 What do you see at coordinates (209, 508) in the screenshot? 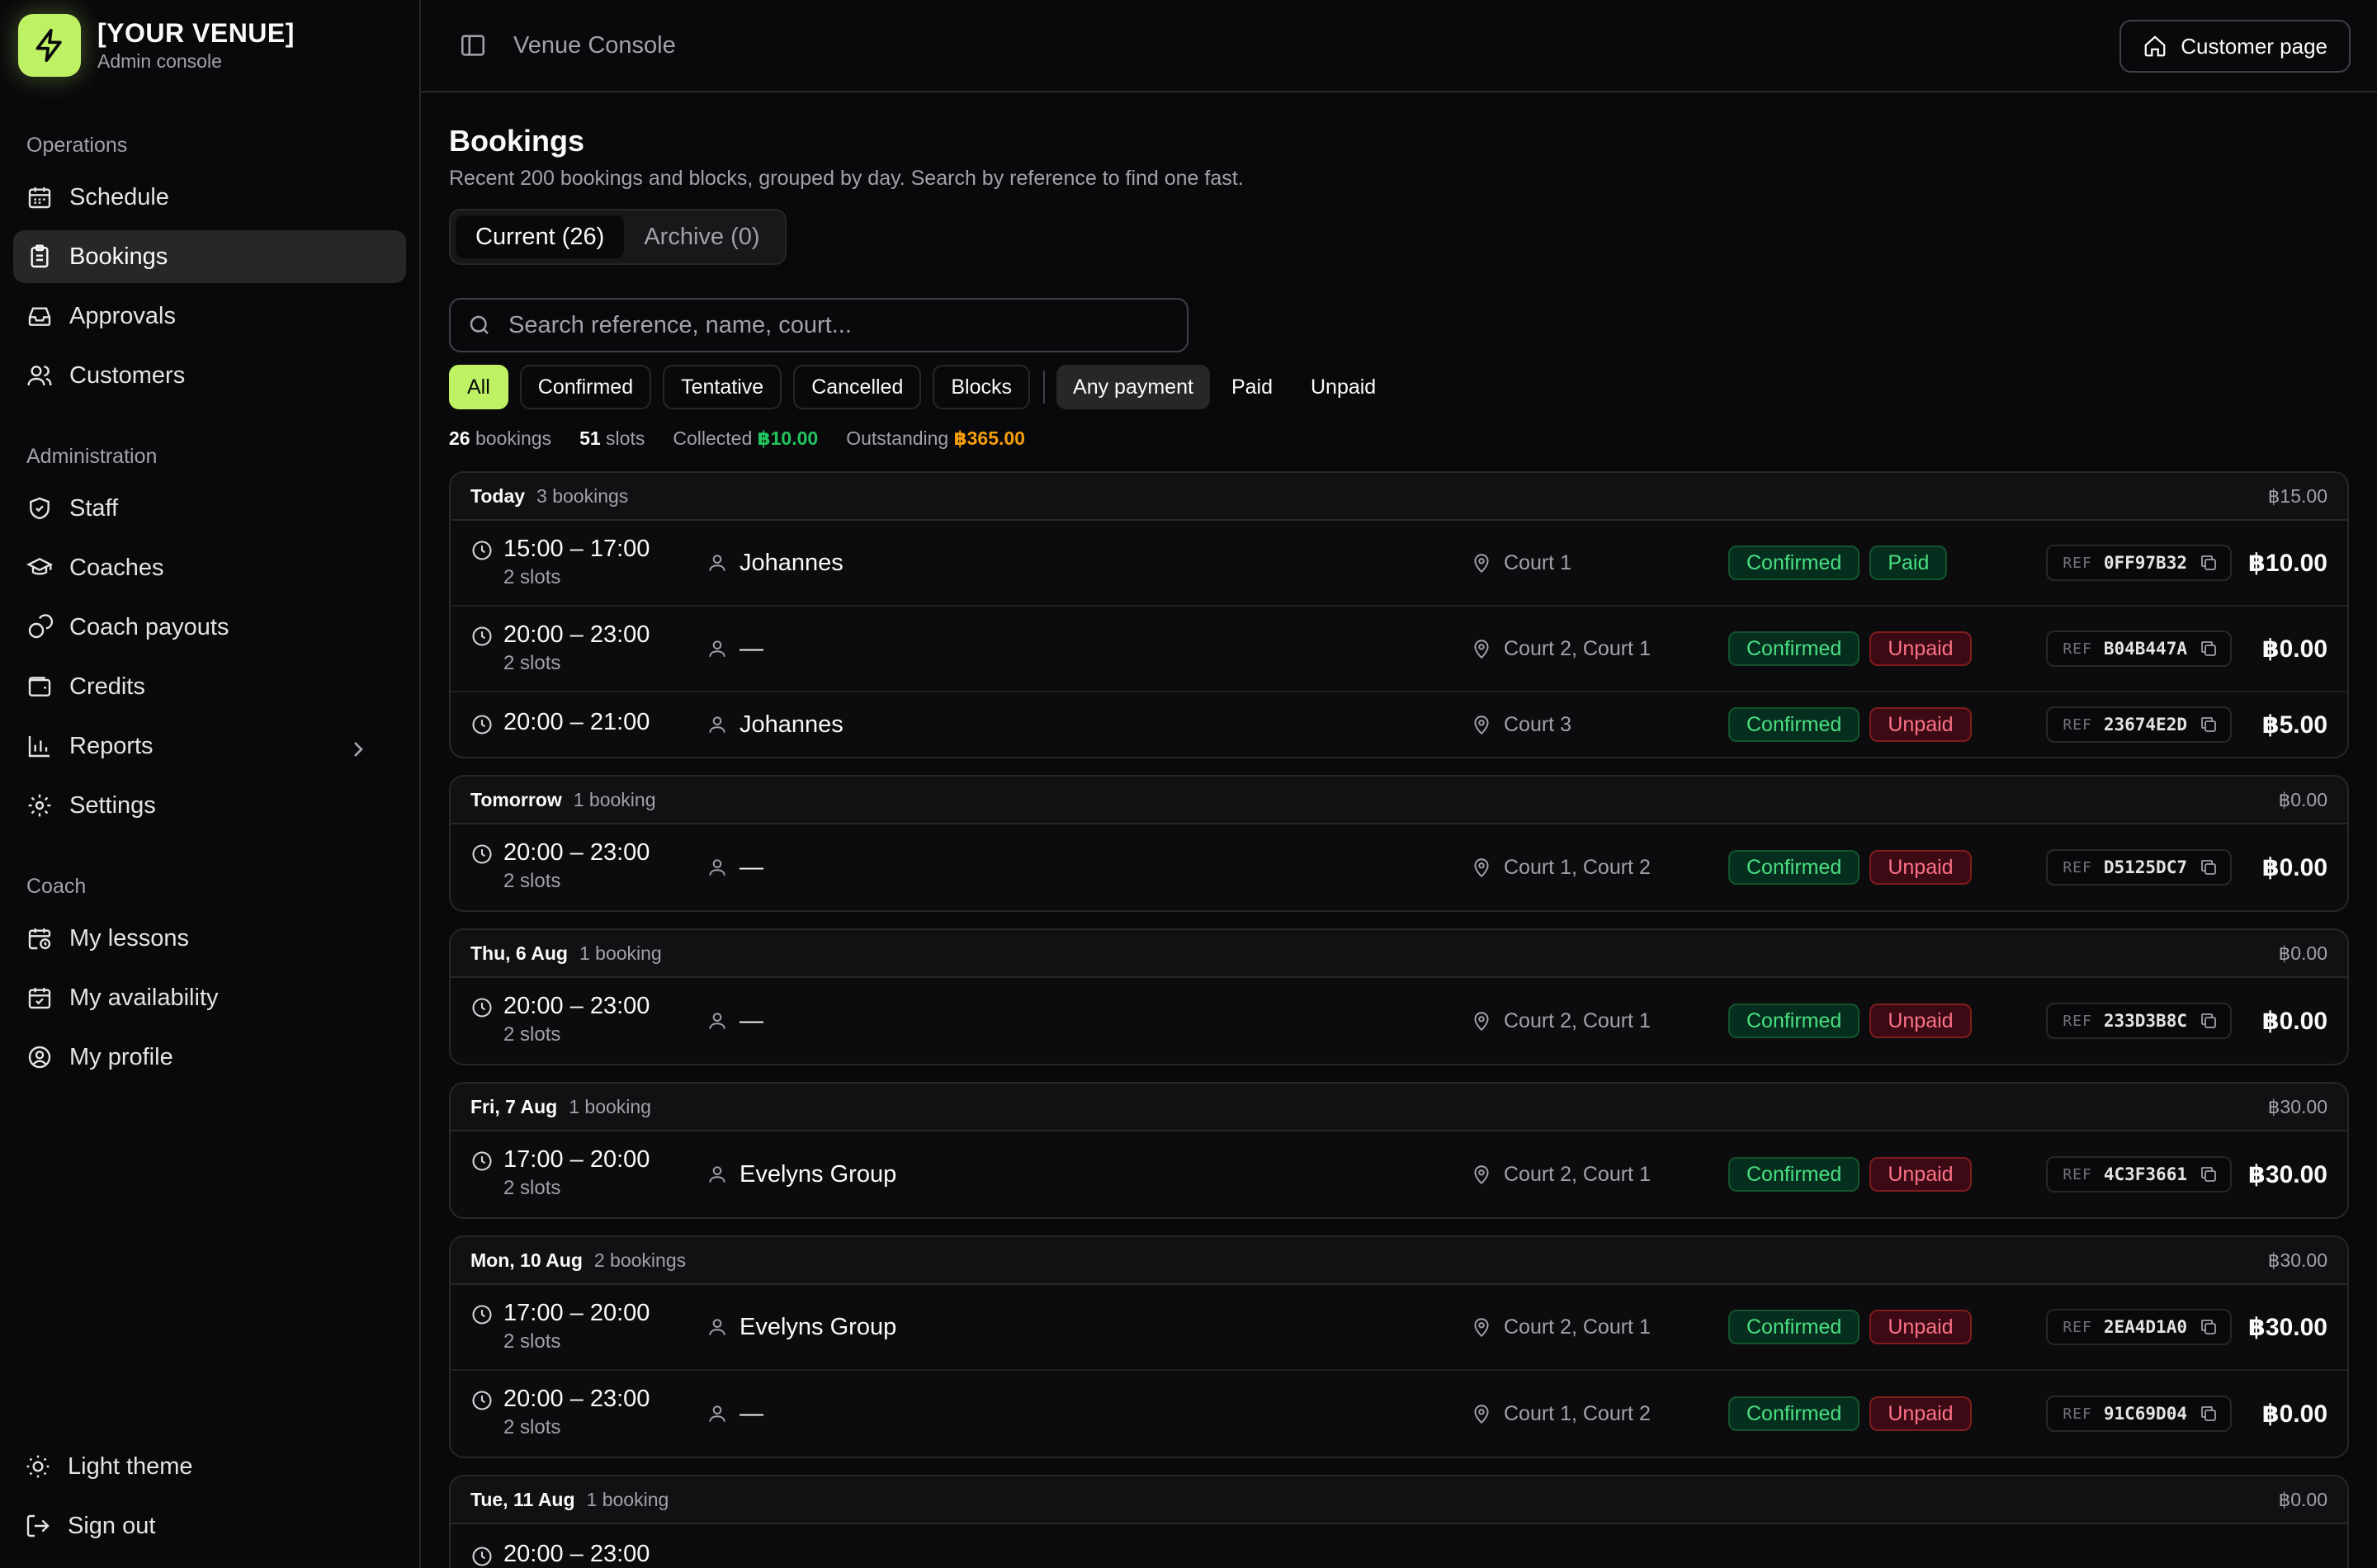
I see `sidebar-item-staff: Staff` at bounding box center [209, 508].